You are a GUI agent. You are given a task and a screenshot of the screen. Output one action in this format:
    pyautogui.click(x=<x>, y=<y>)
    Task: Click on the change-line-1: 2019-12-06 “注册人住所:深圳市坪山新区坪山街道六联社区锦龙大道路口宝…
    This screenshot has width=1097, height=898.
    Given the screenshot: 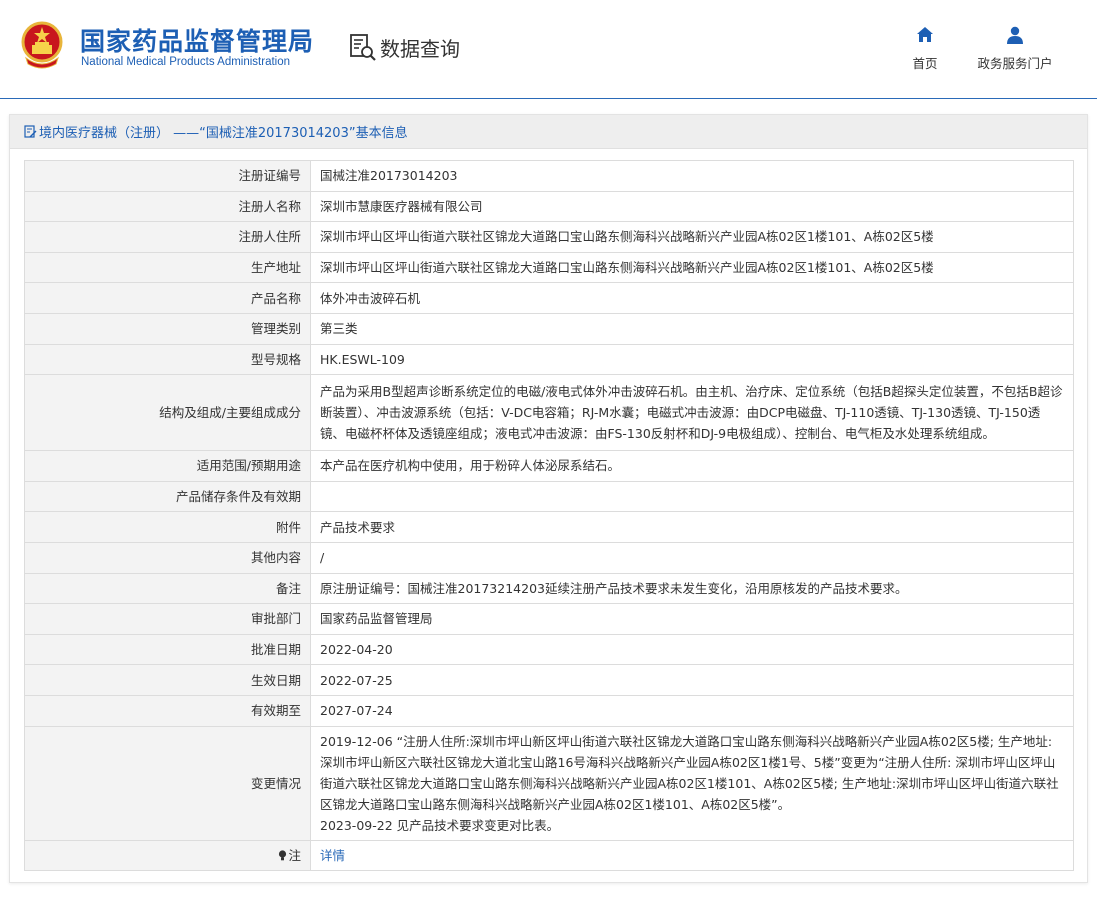 What is the action you would take?
    pyautogui.click(x=689, y=772)
    